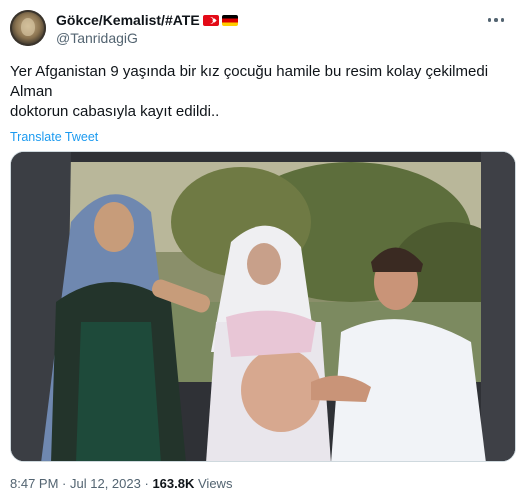 The width and height of the screenshot is (526, 496). Describe the element at coordinates (28, 28) in the screenshot. I see `avatar` at that location.